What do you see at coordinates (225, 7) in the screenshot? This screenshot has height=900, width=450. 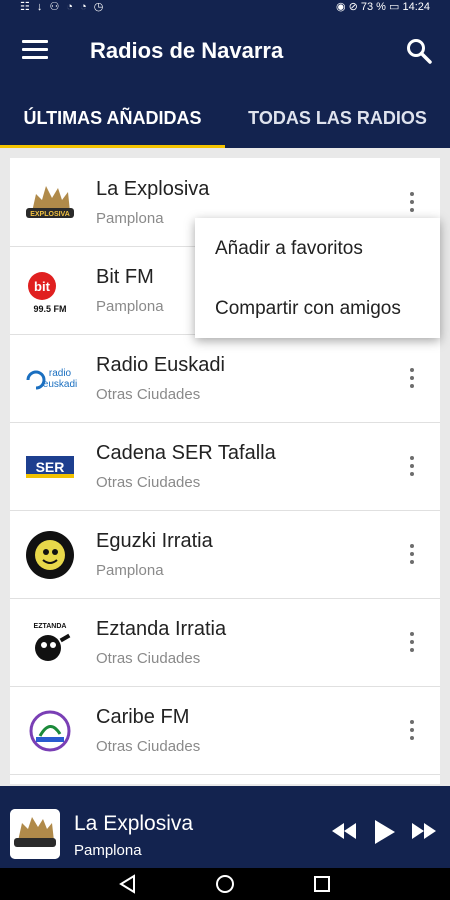 I see `status-bar: ☷ ↓ ⚇ ◔ ◔ ◷ ◉ ⊘ 73 % ▭ 14:24` at bounding box center [225, 7].